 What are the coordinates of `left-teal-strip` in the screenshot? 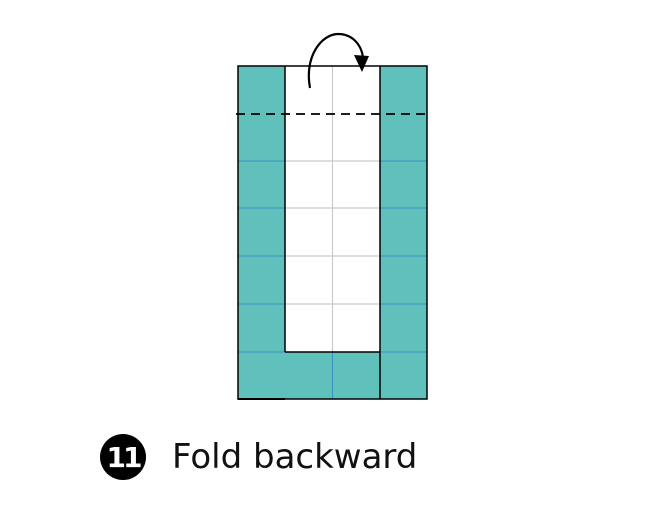 It's located at (261, 232).